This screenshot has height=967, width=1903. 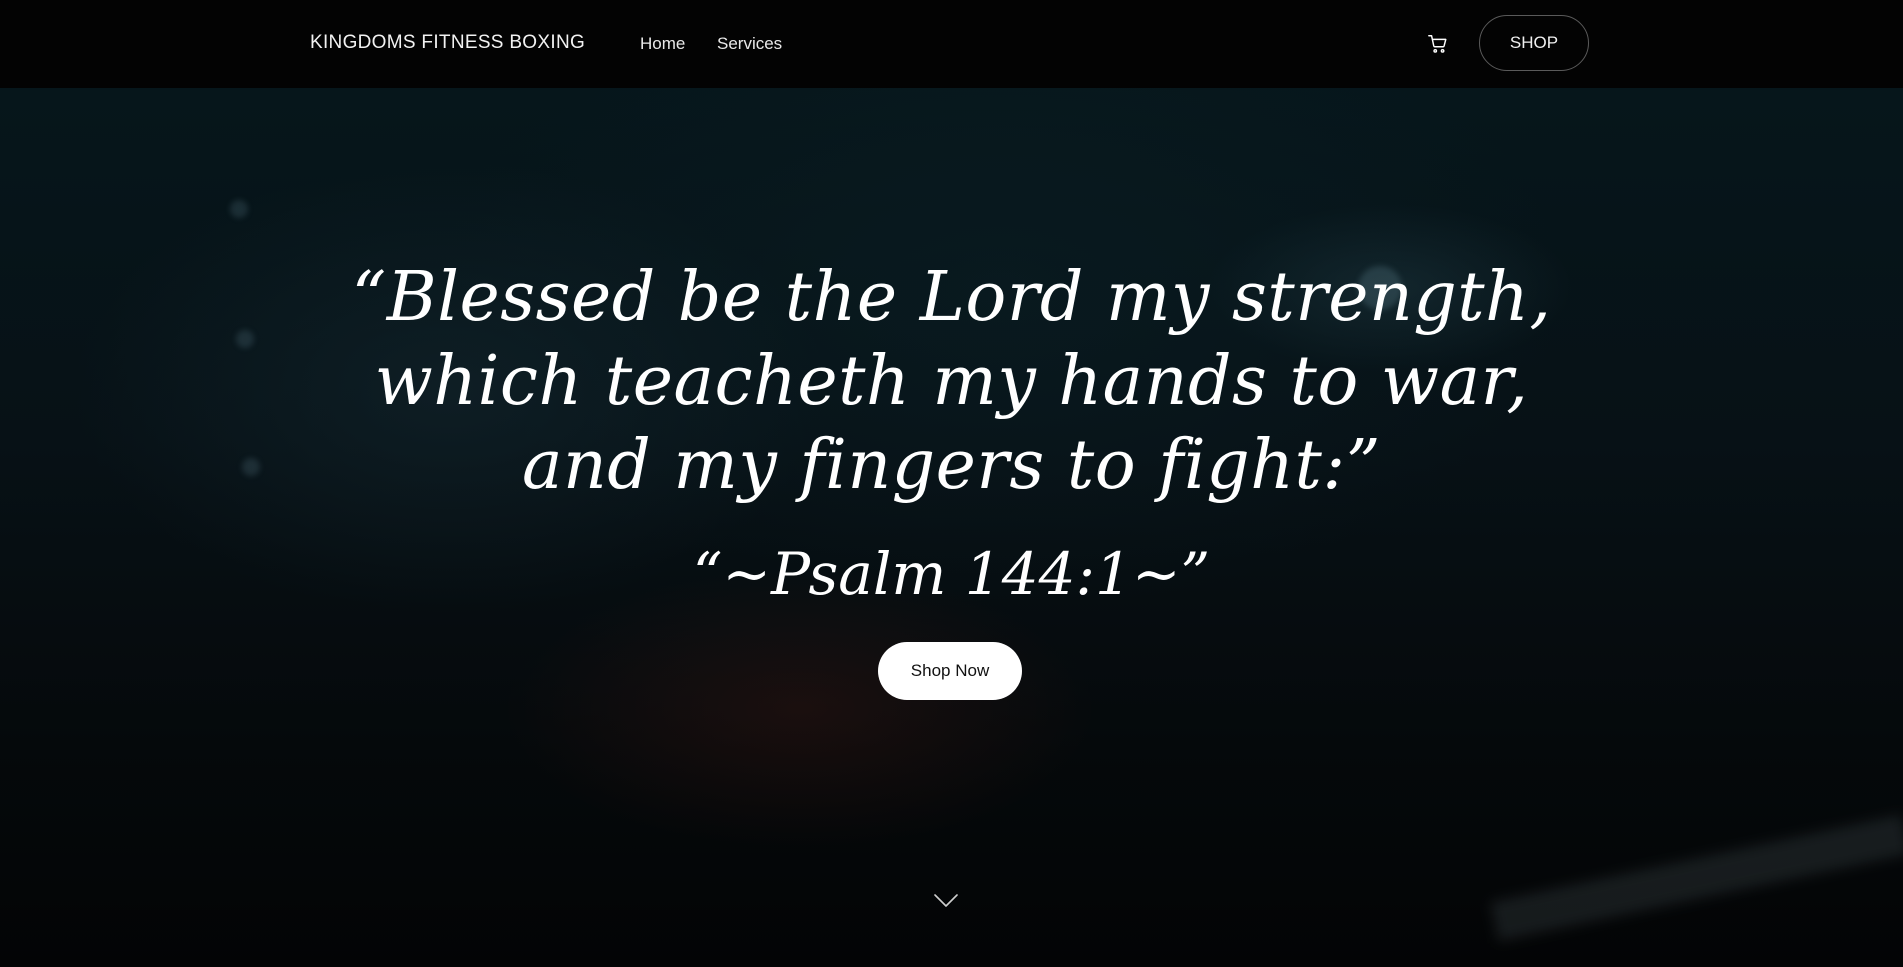 What do you see at coordinates (951, 574) in the screenshot?
I see `quote-attribution: “~Psalm 144:1~”` at bounding box center [951, 574].